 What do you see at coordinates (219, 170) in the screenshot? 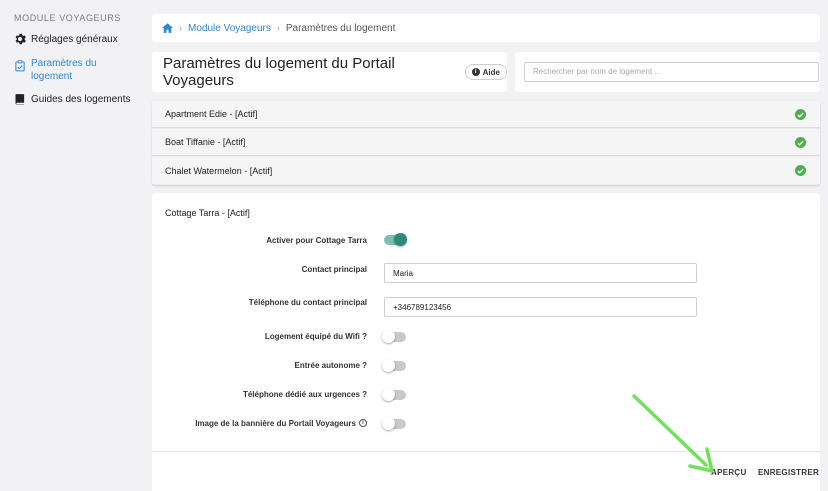
I see `listing-label: Chalet Watermelon - [Actif]` at bounding box center [219, 170].